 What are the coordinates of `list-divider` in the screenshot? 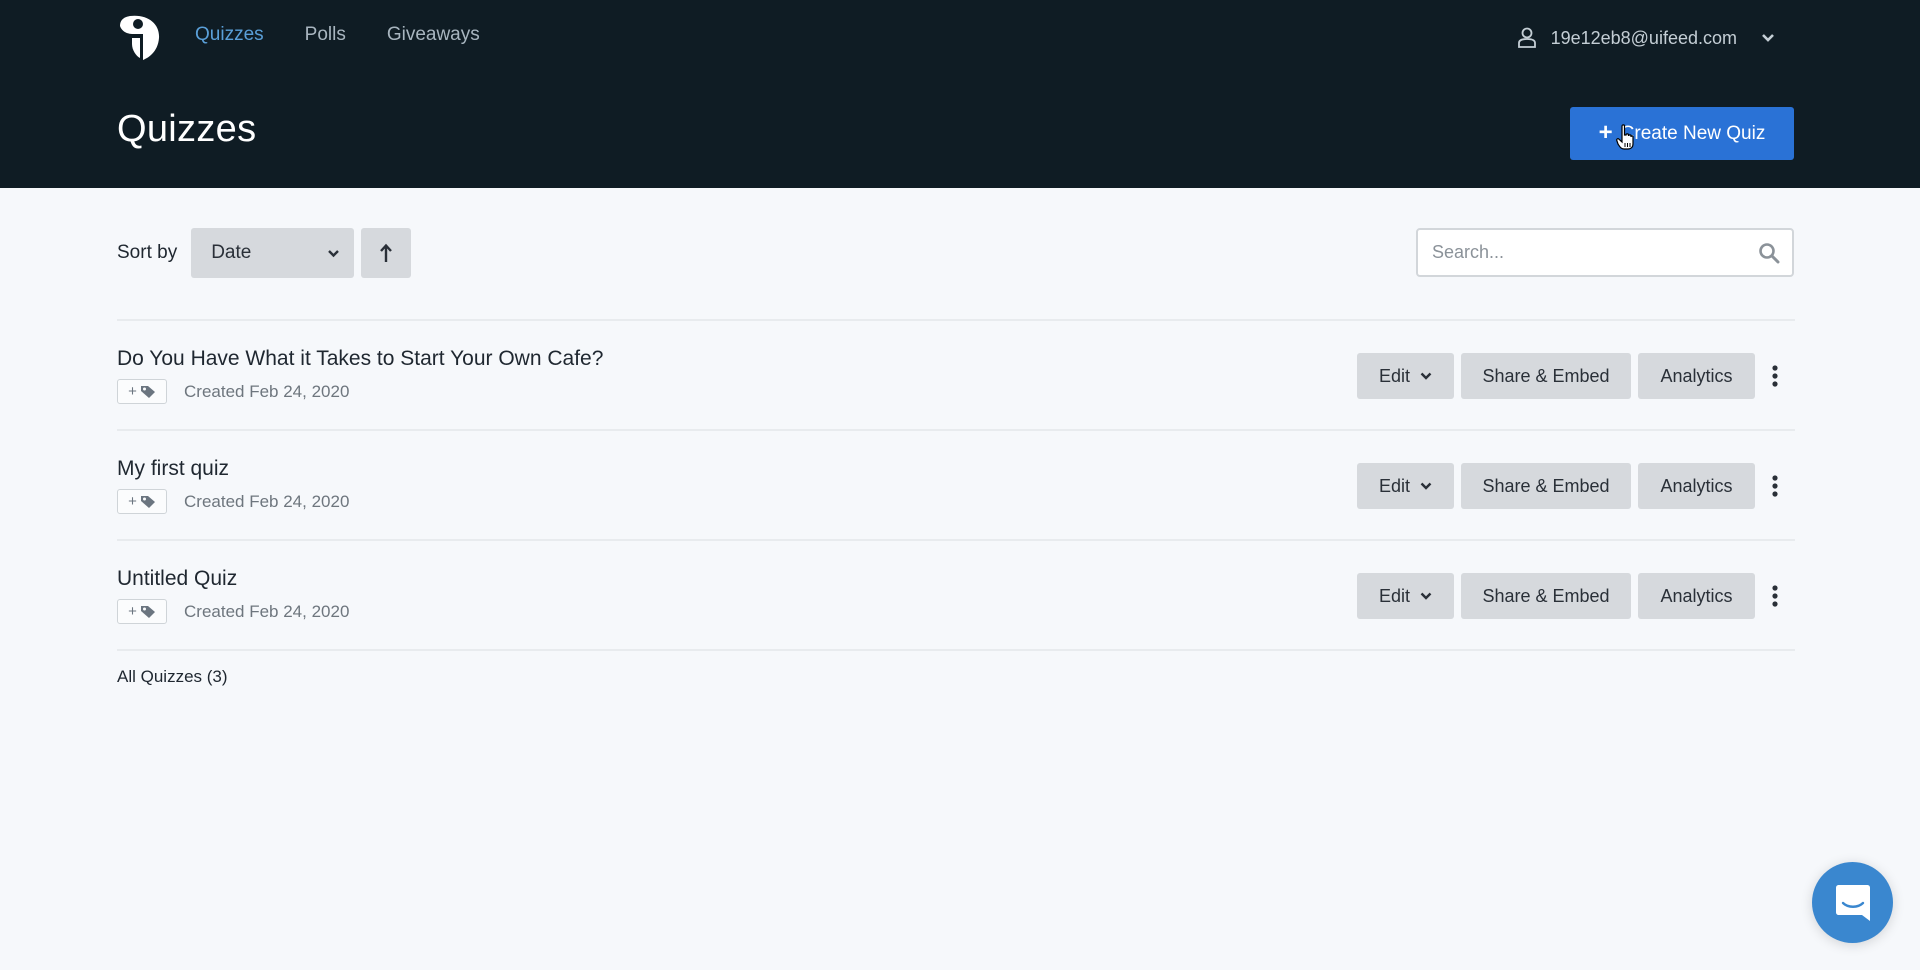 It's located at (956, 650).